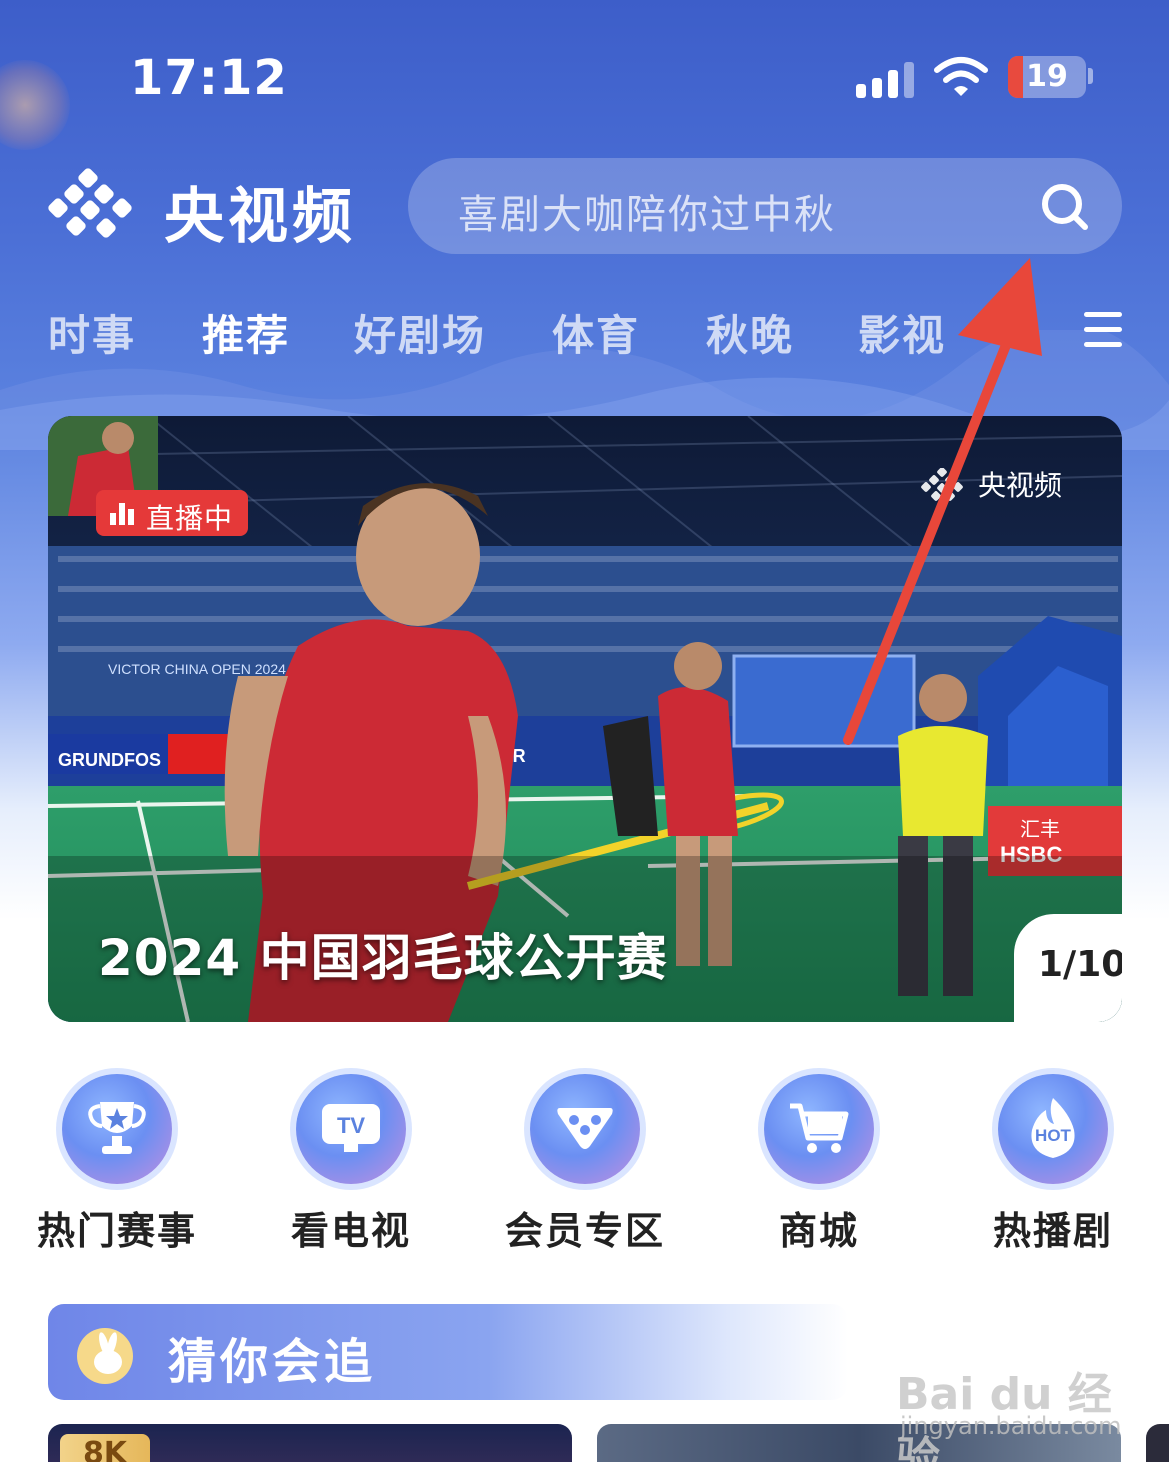 This screenshot has width=1169, height=1462. Describe the element at coordinates (105, 1356) in the screenshot. I see `moon-rabbit-icon` at that location.